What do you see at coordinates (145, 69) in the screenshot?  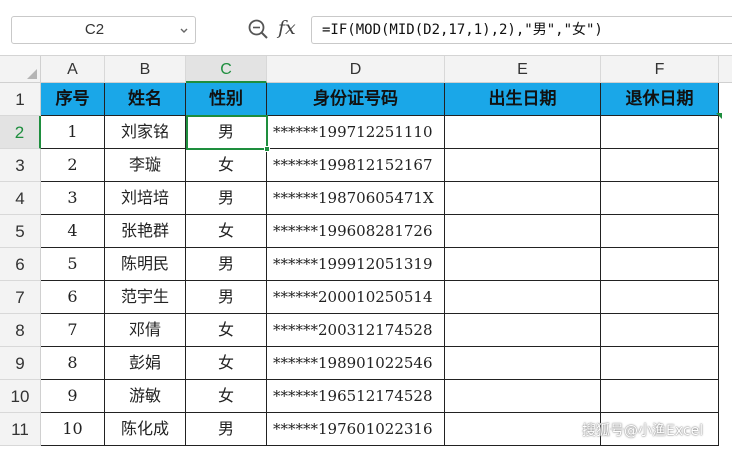 I see `column-header-b: B` at bounding box center [145, 69].